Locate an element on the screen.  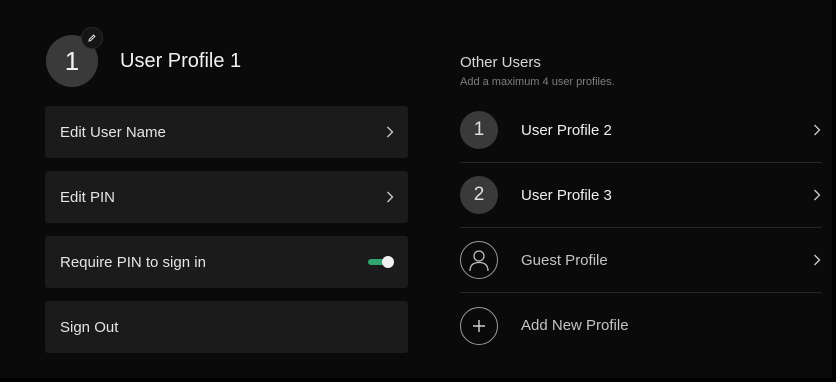
toggle-knob is located at coordinates (388, 262).